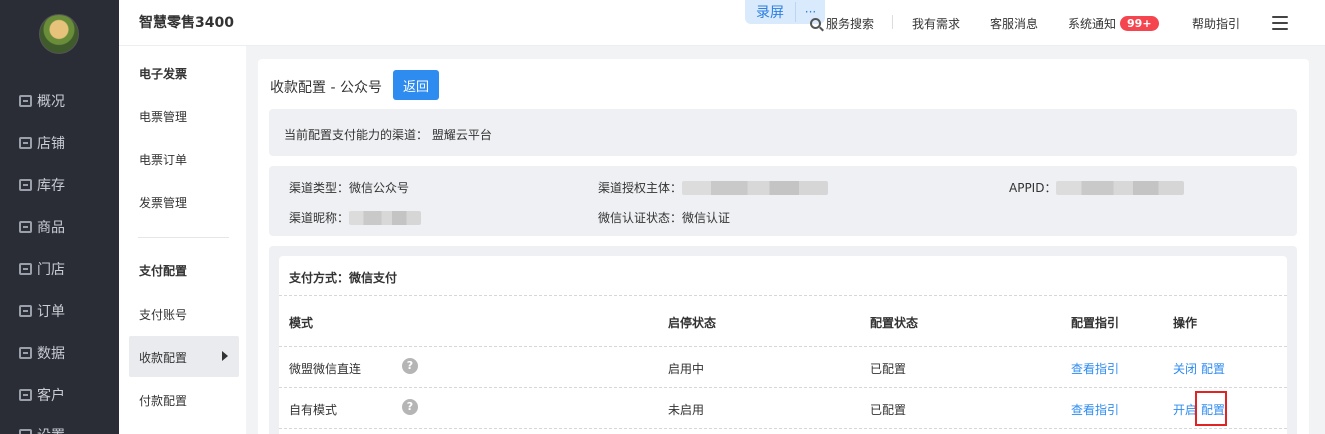  I want to click on caret-right-icon, so click(225, 356).